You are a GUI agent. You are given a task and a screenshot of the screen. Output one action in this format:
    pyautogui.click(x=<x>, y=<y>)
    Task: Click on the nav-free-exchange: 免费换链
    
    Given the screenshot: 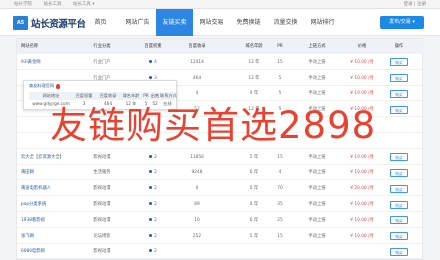 What is the action you would take?
    pyautogui.click(x=248, y=22)
    